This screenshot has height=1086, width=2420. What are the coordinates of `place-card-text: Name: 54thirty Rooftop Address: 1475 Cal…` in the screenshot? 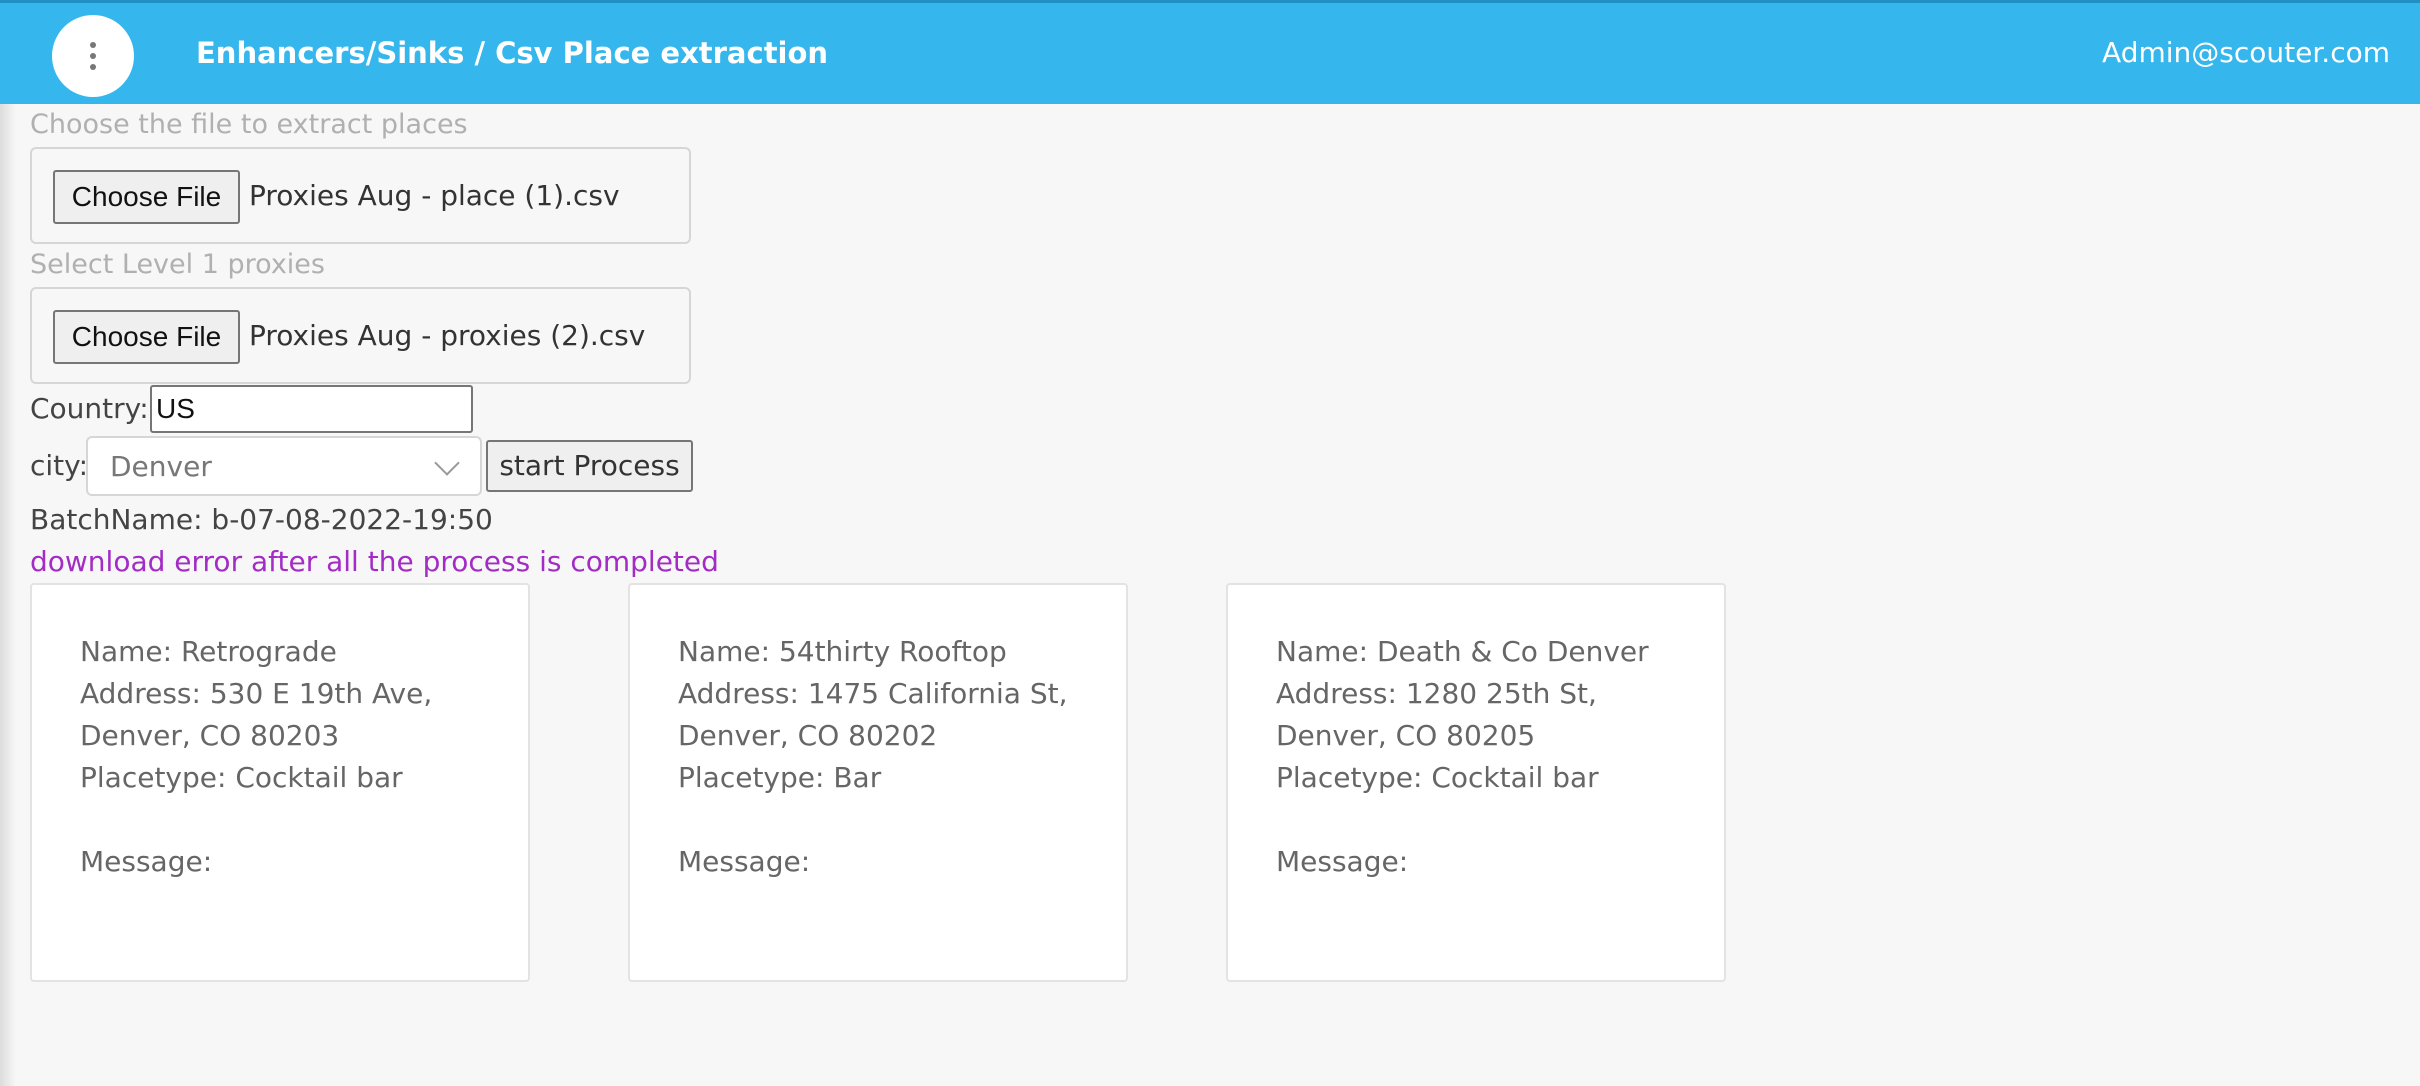 It's located at (888, 757).